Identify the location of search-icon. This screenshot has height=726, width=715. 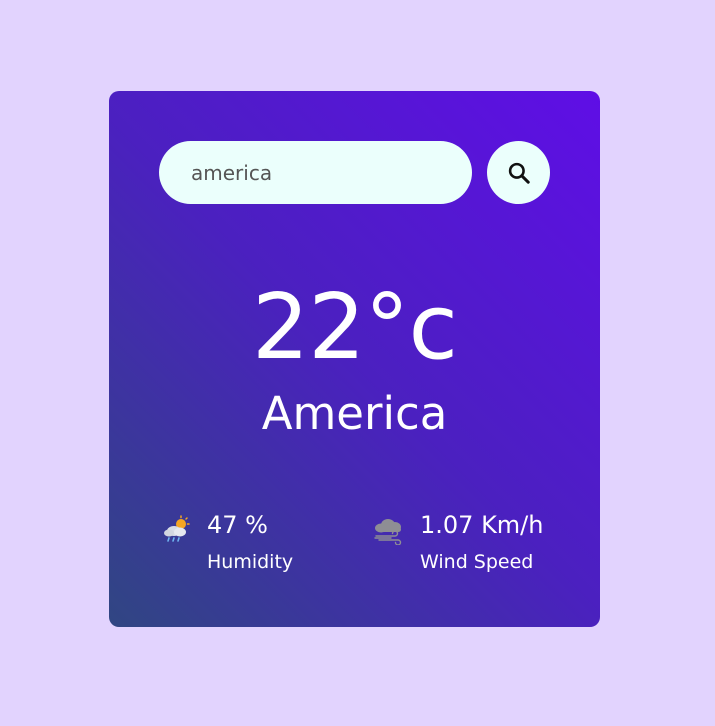
(519, 173).